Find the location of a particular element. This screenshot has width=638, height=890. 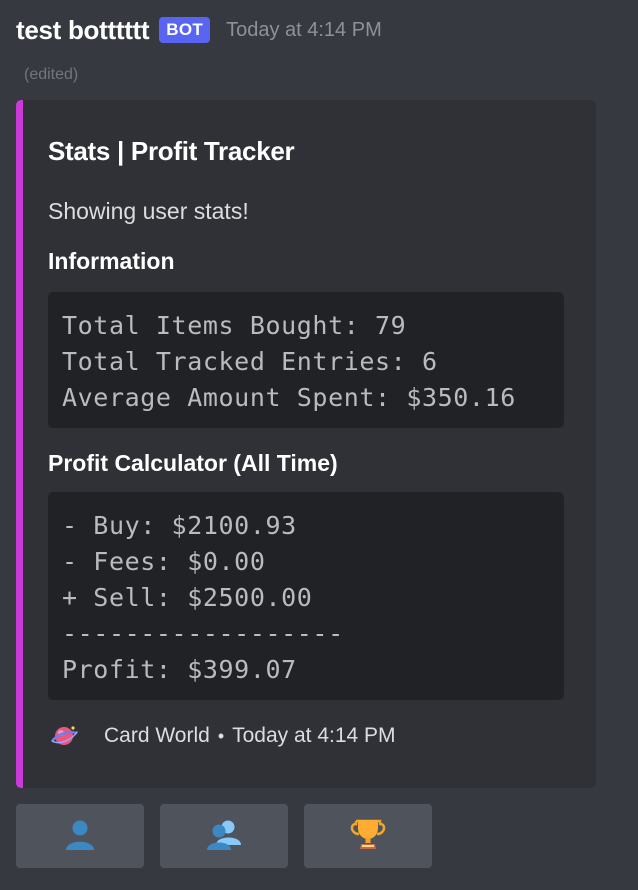

card-world-planet-icon is located at coordinates (64, 736).